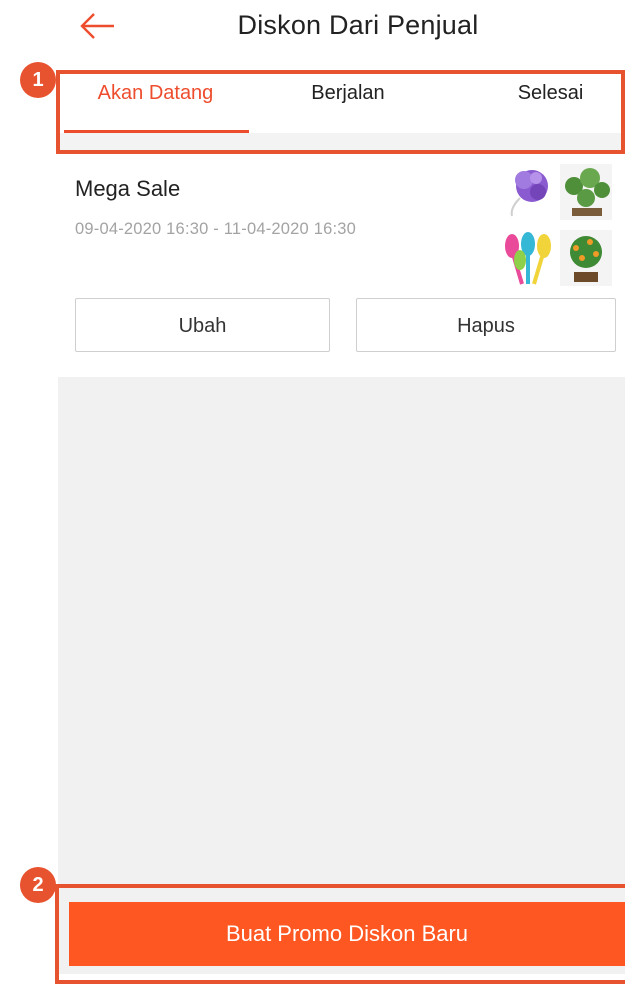 The image size is (625, 984). Describe the element at coordinates (586, 258) in the screenshot. I see `orange-tree-image` at that location.